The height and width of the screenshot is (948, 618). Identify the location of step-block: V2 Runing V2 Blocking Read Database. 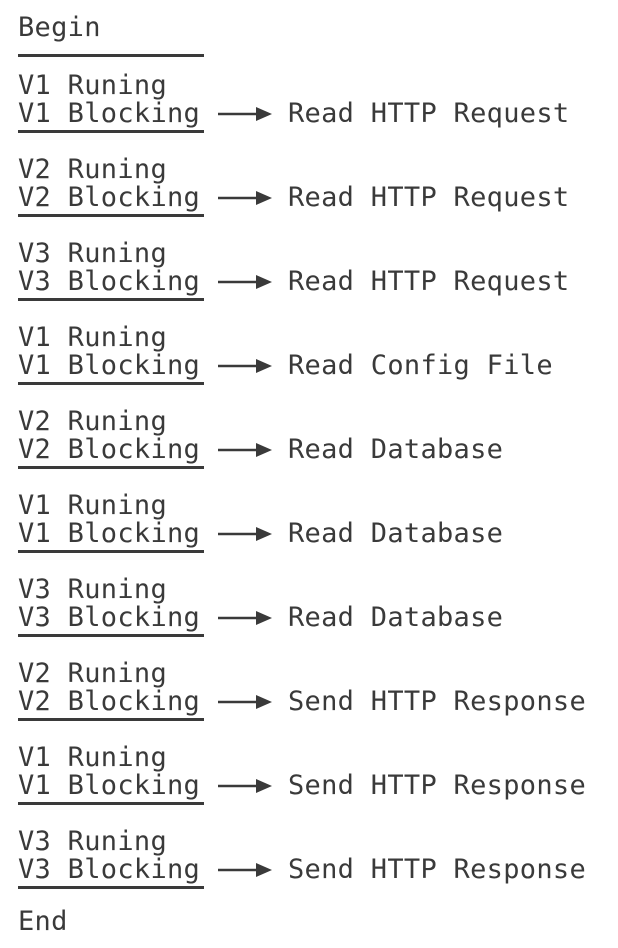
(309, 450).